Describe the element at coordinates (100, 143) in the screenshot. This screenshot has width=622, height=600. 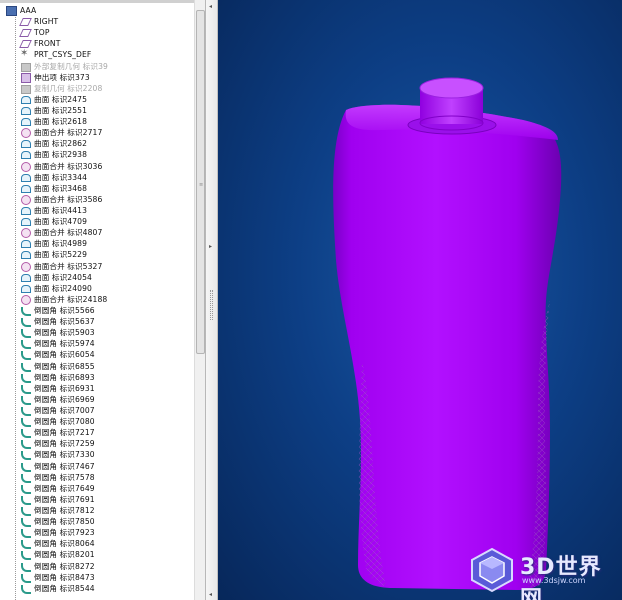
I see `tree-item: 曲面 标识2862` at that location.